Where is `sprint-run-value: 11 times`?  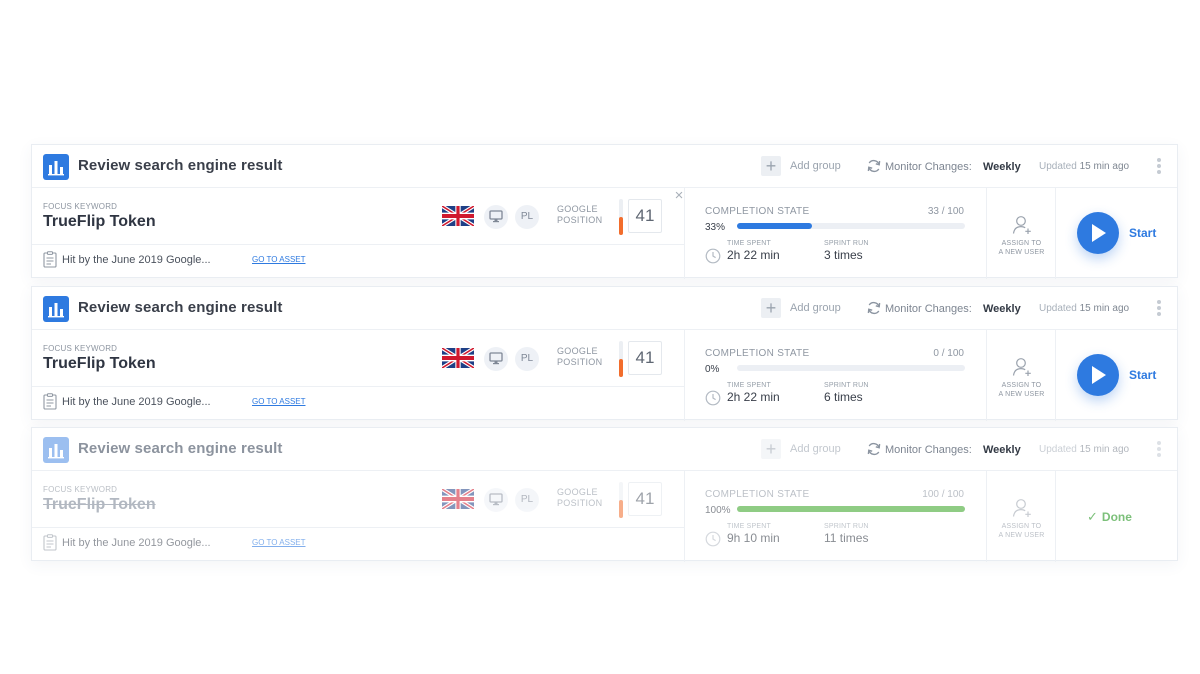 sprint-run-value: 11 times is located at coordinates (846, 538).